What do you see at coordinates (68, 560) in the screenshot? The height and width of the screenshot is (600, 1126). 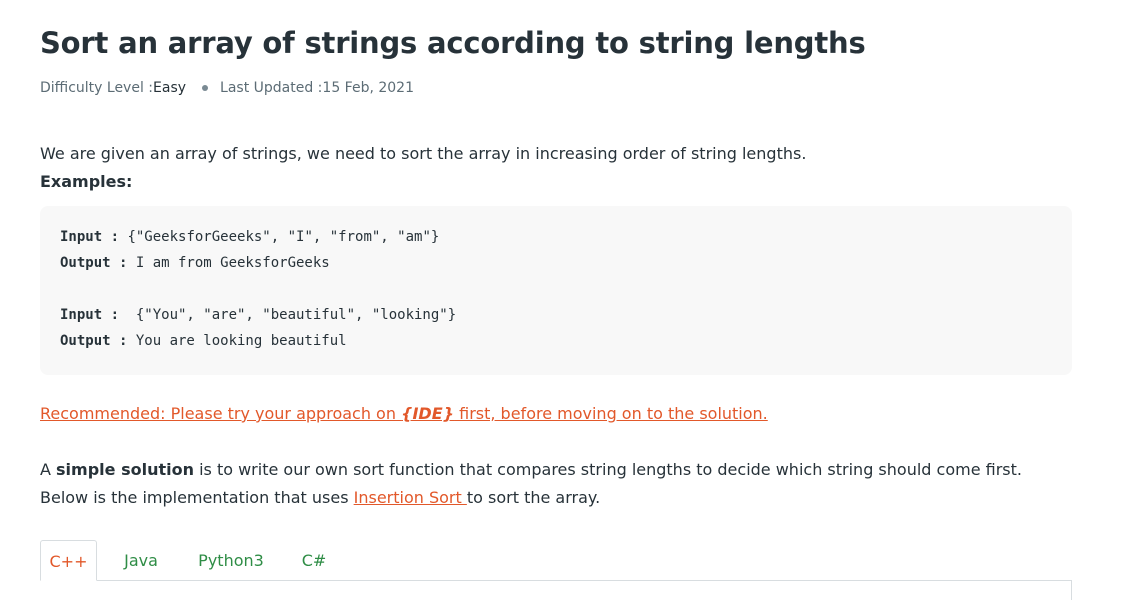 I see `tab-cpp: C++` at bounding box center [68, 560].